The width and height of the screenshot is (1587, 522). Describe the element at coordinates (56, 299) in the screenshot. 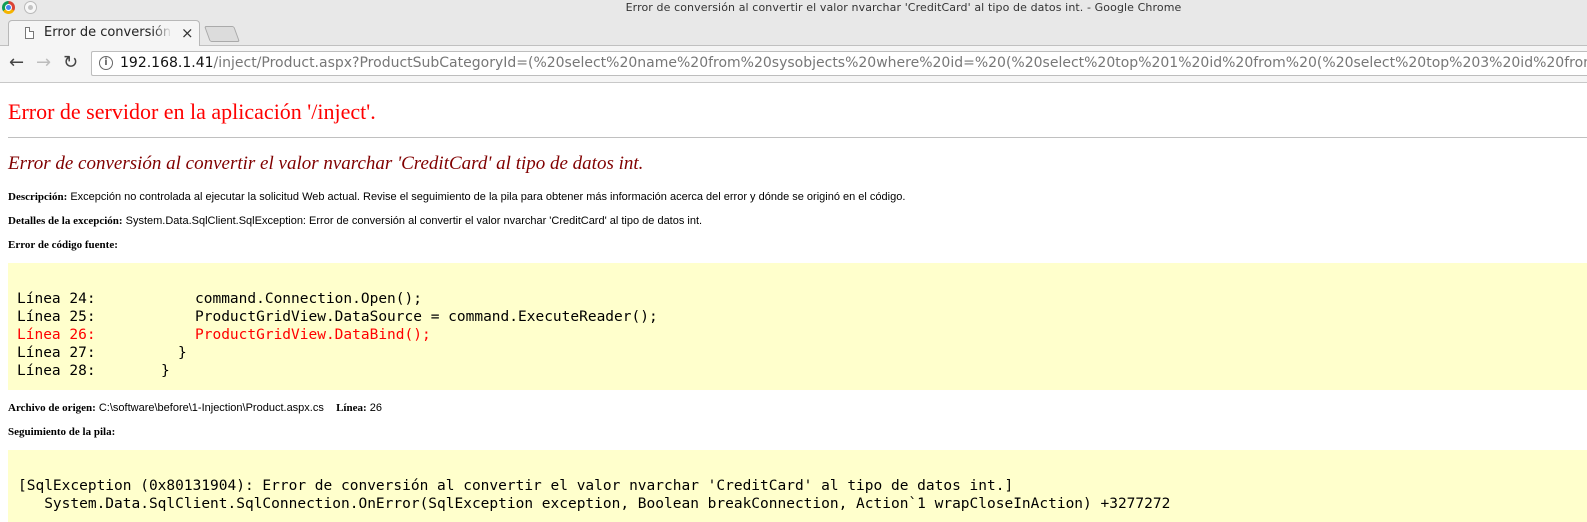

I see `code-line-label: Línea 24:` at that location.